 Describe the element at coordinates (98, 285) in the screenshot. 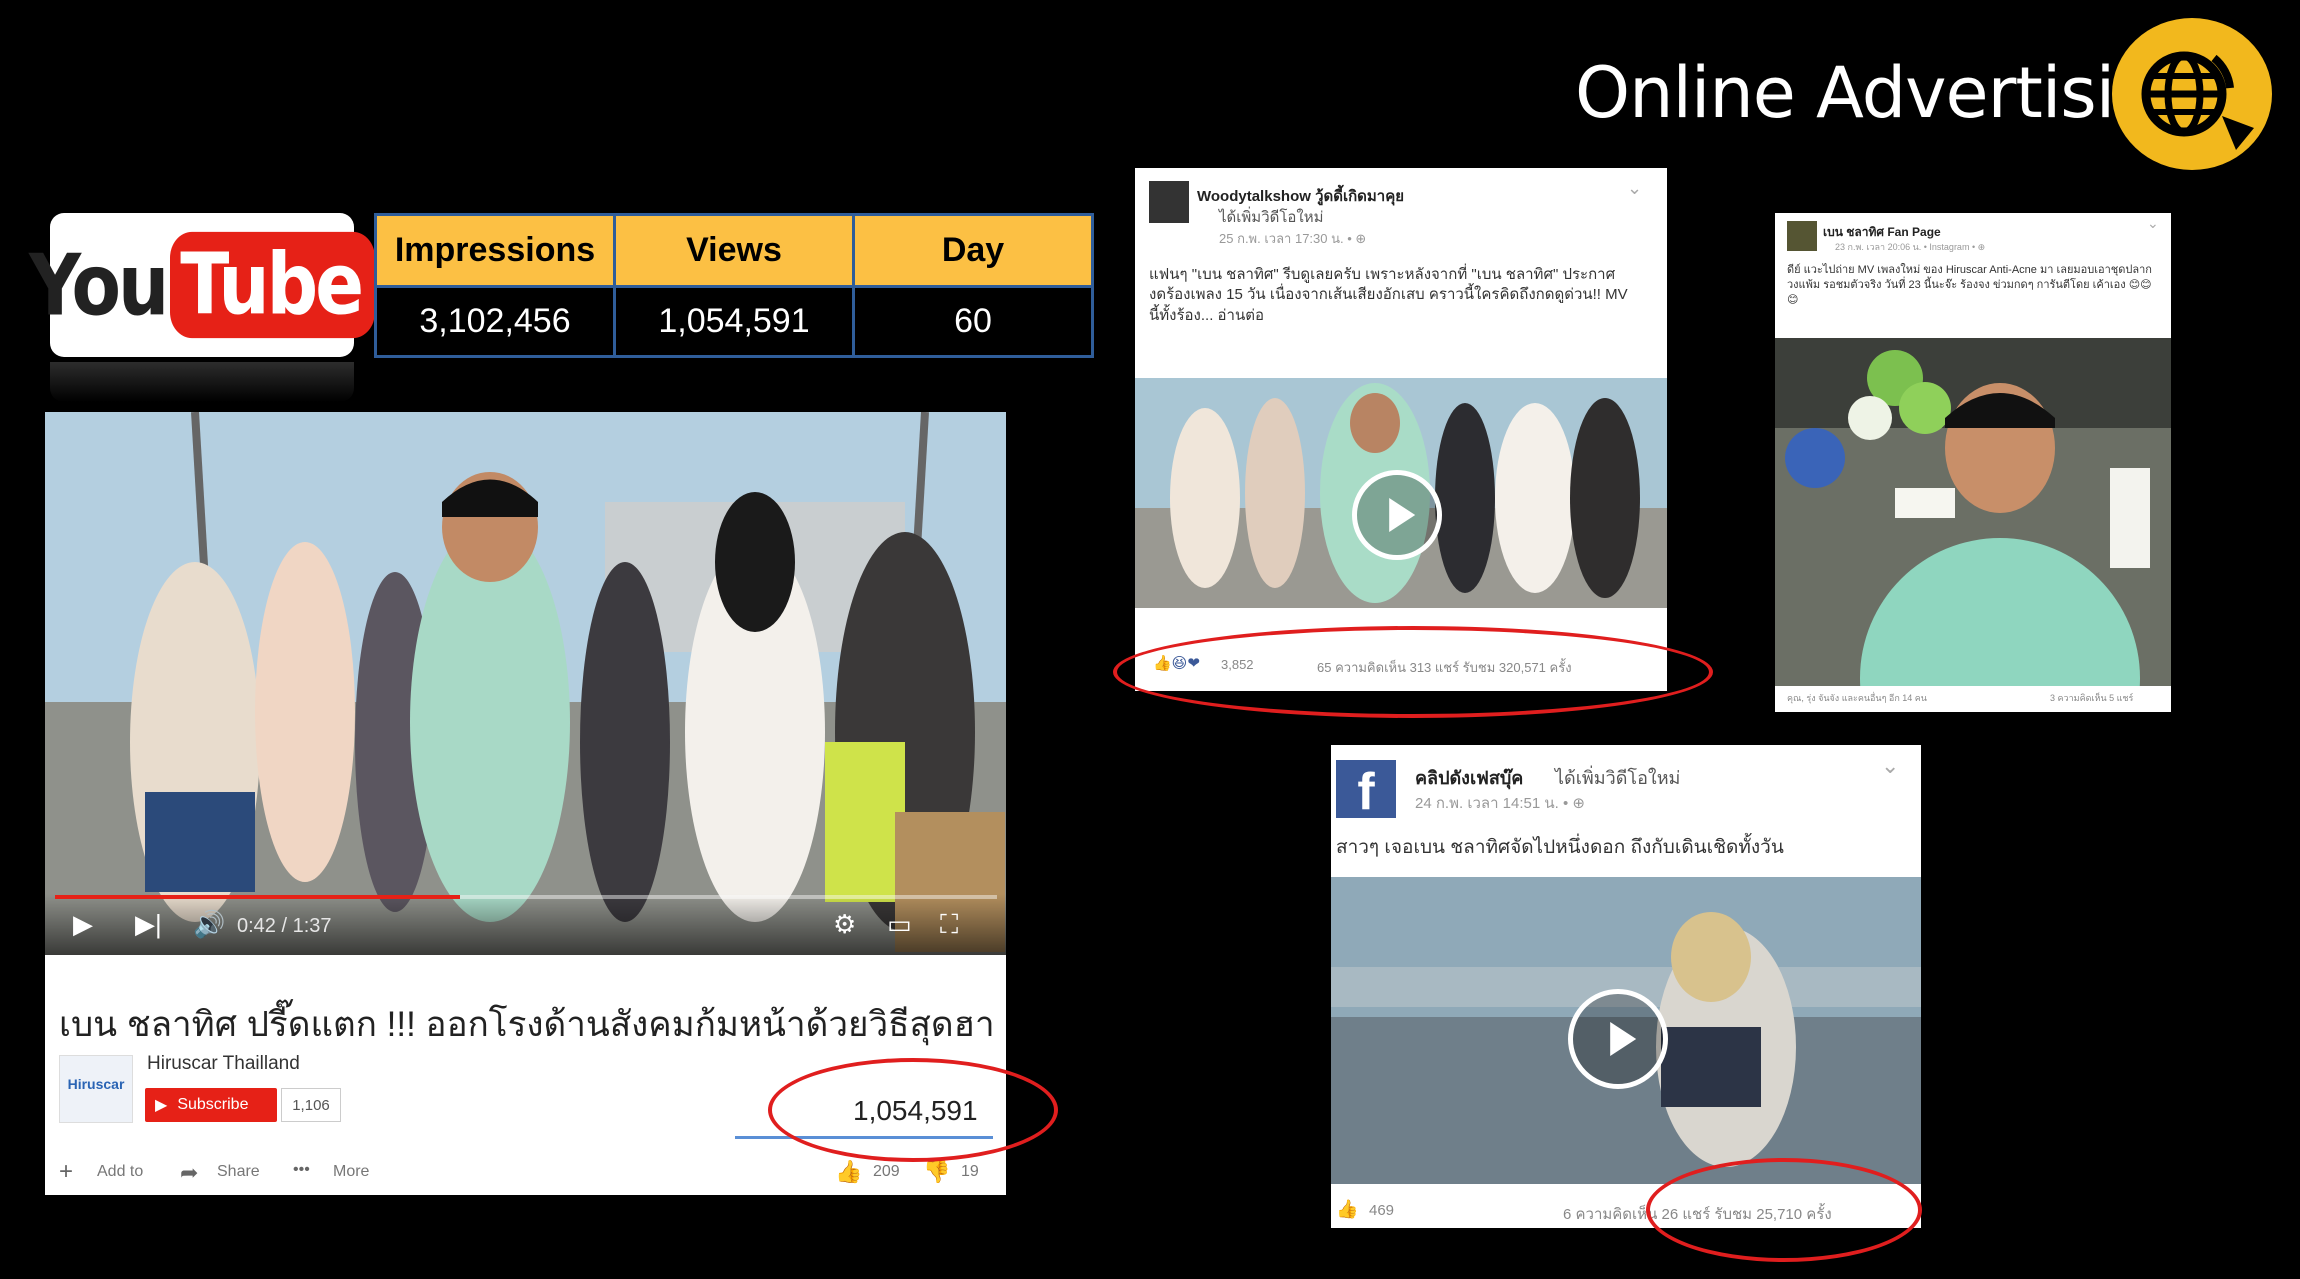

I see `youtube-logo-you: You` at that location.